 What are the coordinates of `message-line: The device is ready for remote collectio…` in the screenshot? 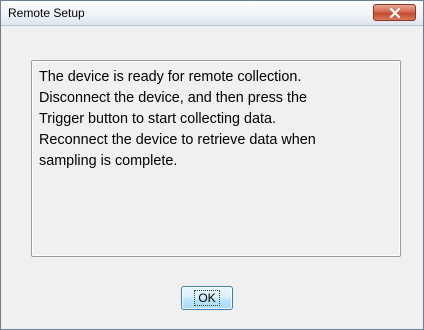 It's located at (170, 77).